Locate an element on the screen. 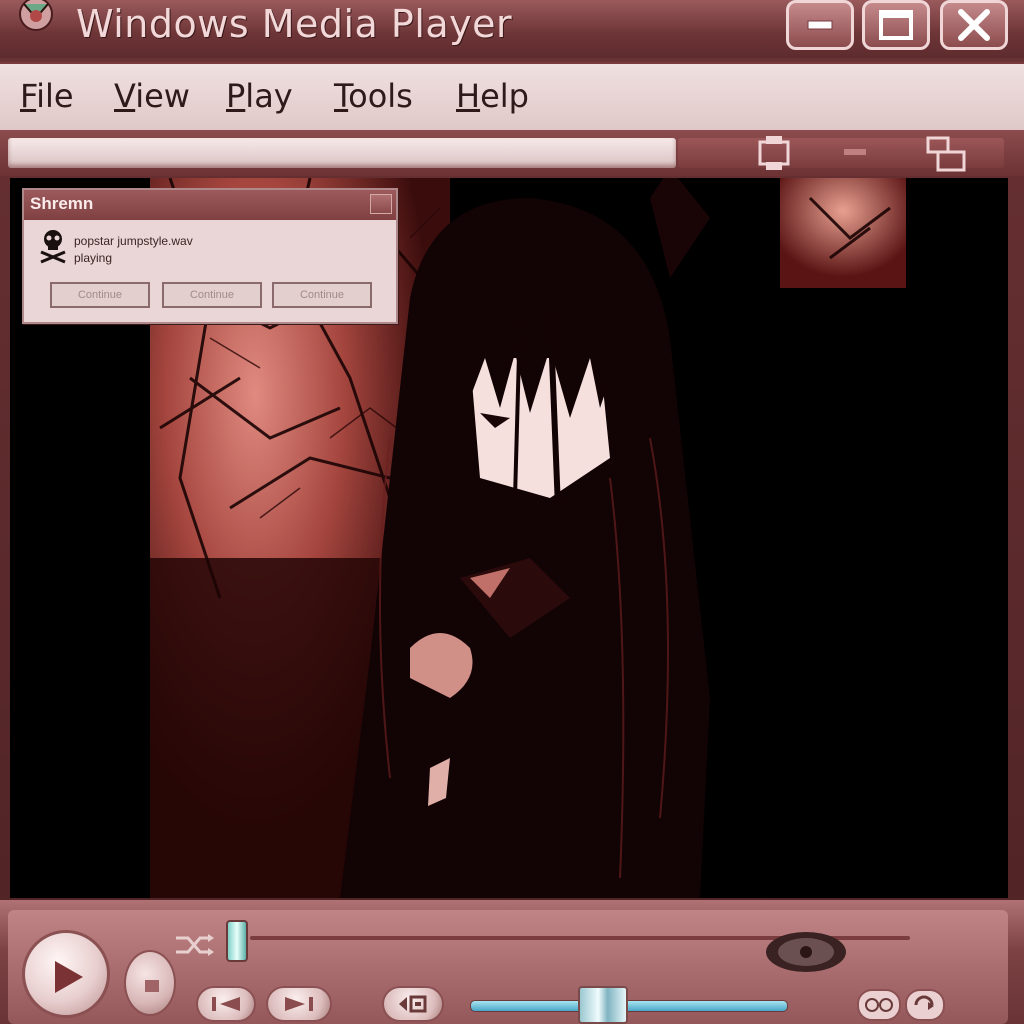  volume-slider is located at coordinates (629, 1006).